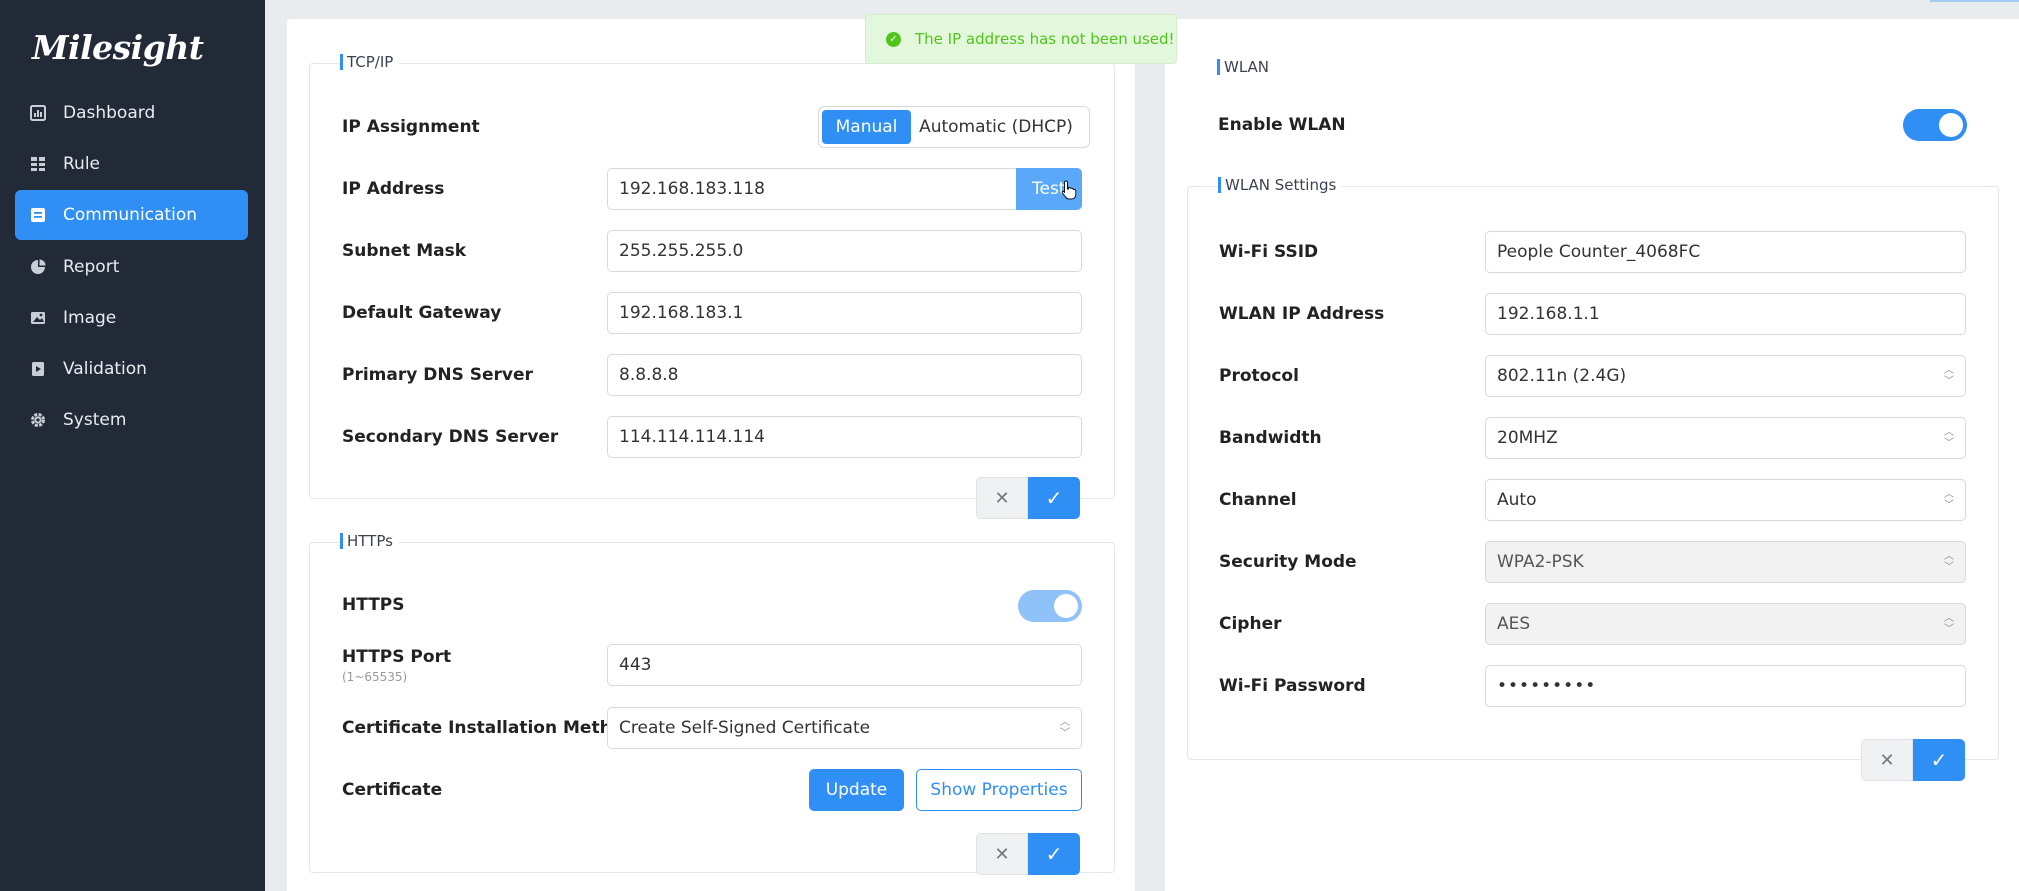 The height and width of the screenshot is (891, 2019). What do you see at coordinates (38, 267) in the screenshot?
I see `report-icon` at bounding box center [38, 267].